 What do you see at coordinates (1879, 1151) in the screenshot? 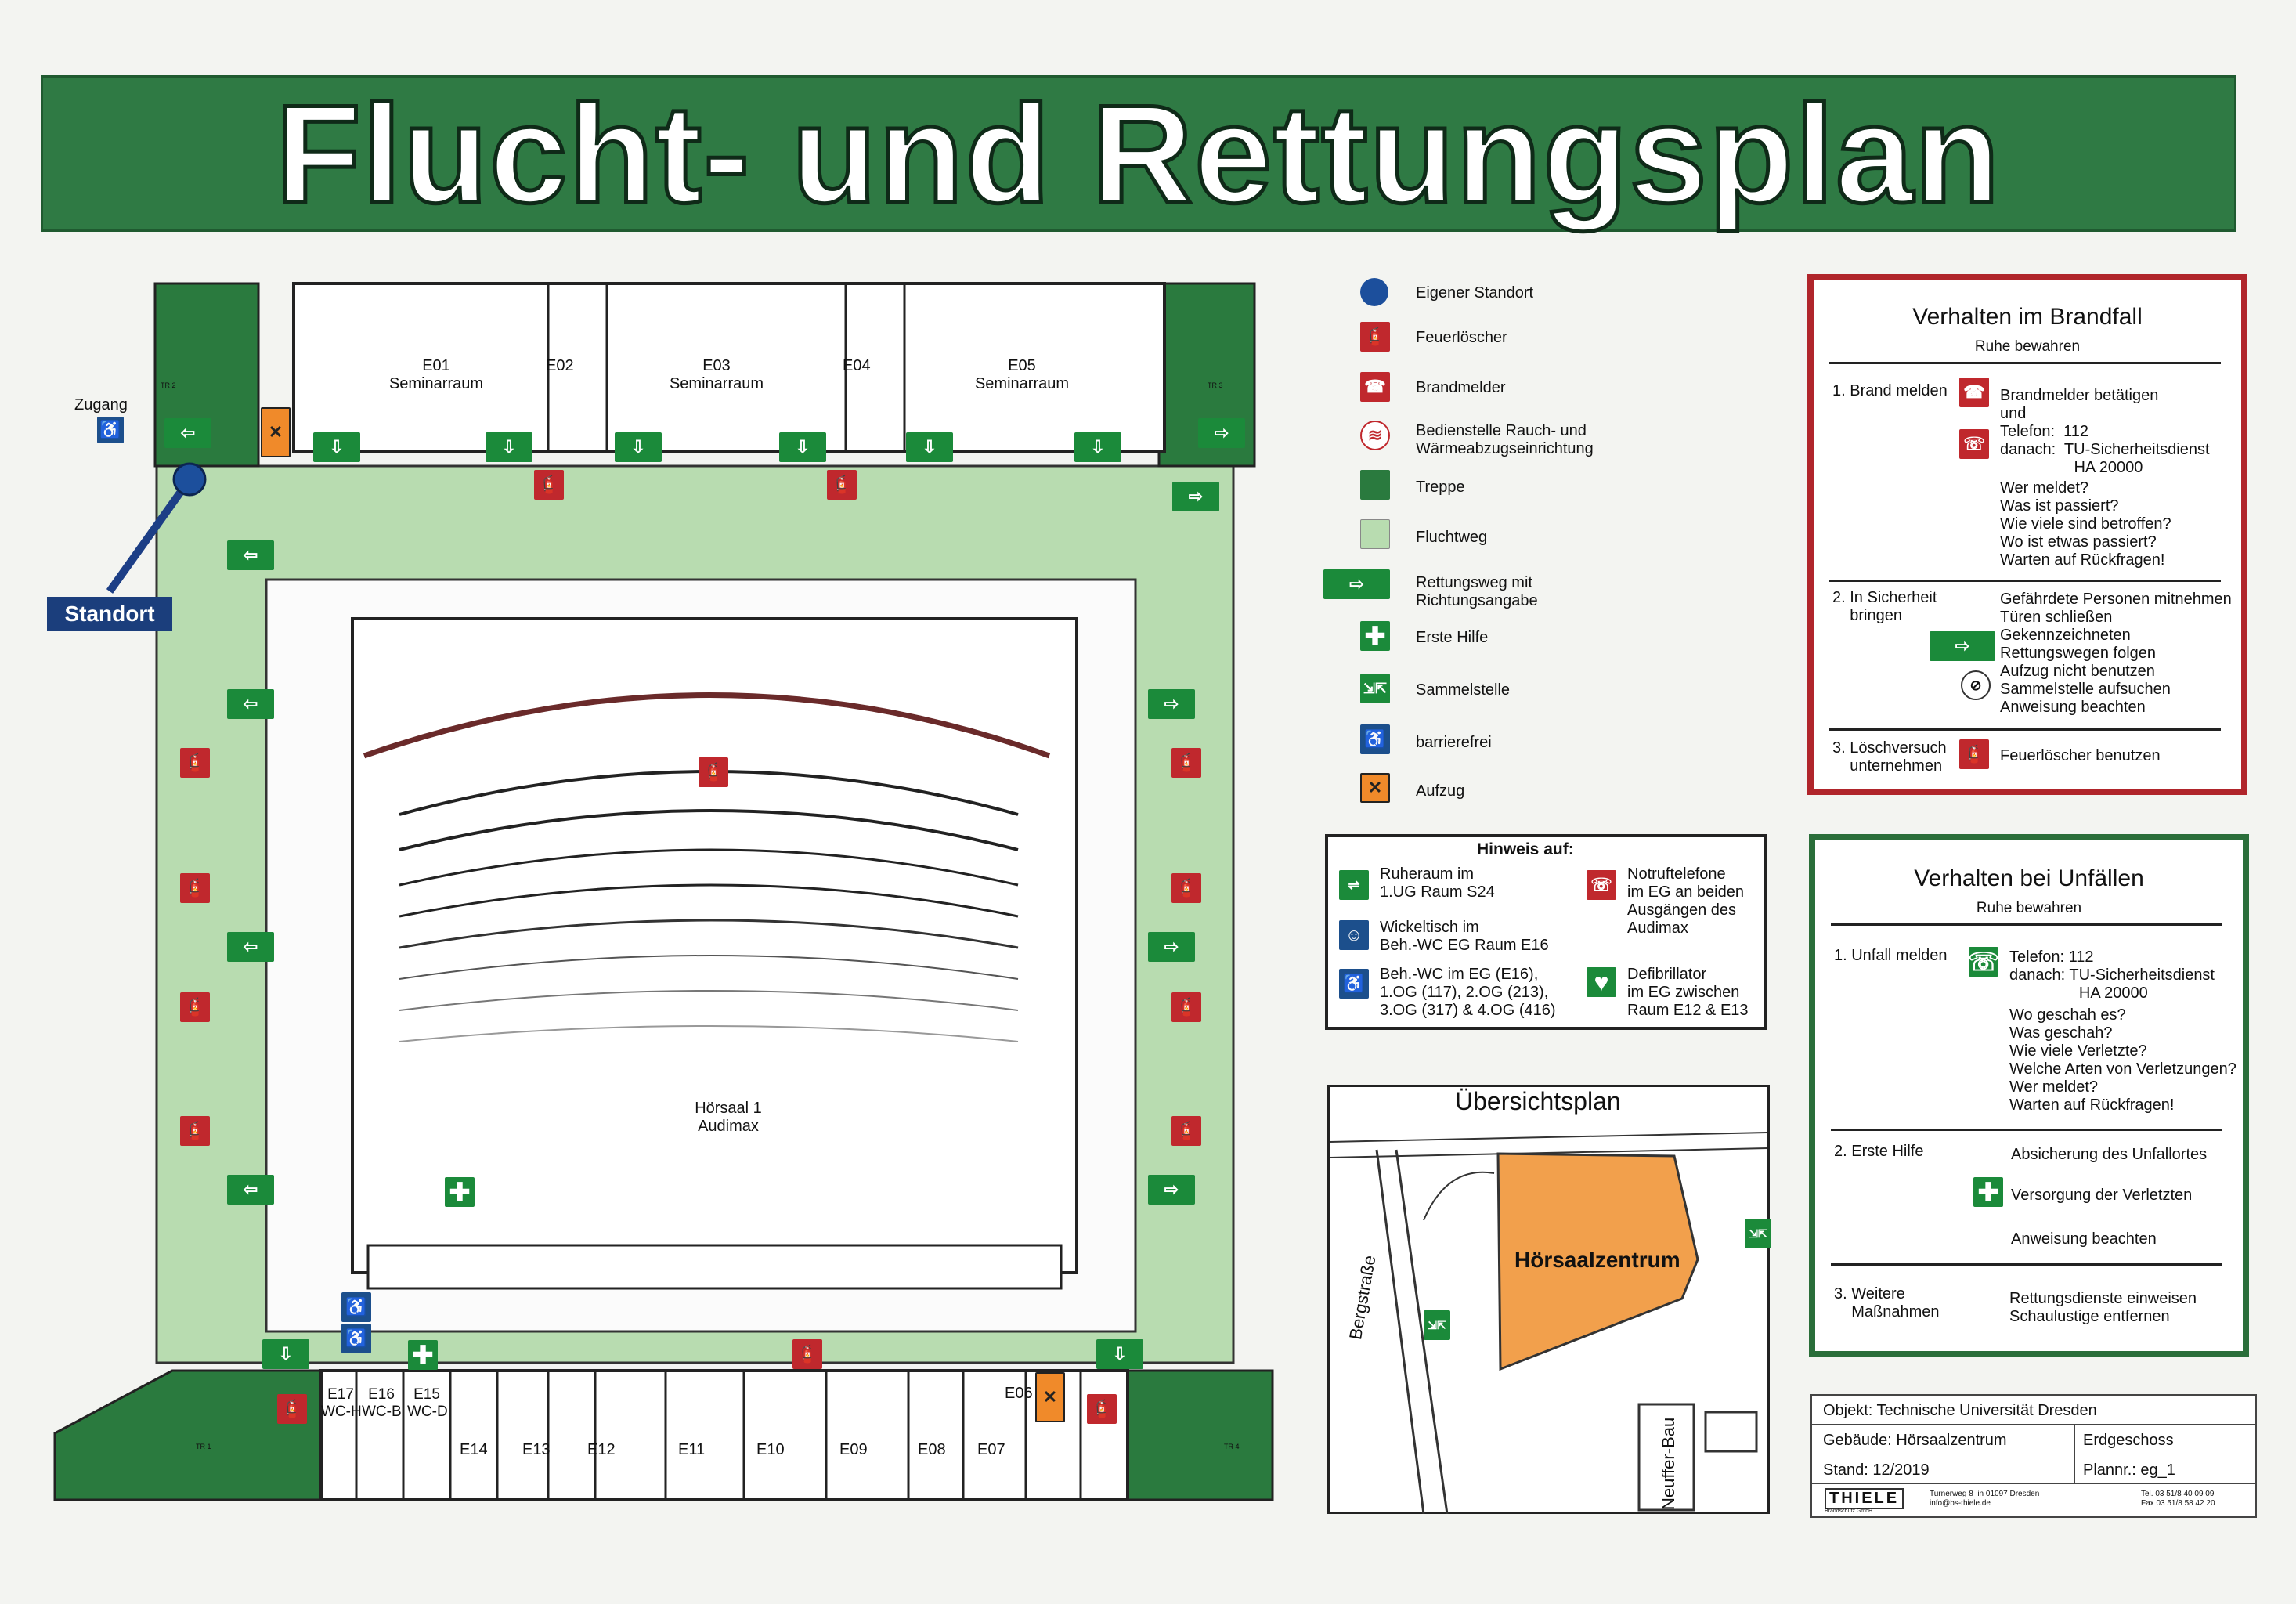
I see `accident-step2-heading: 2. Erste Hilfe` at bounding box center [1879, 1151].